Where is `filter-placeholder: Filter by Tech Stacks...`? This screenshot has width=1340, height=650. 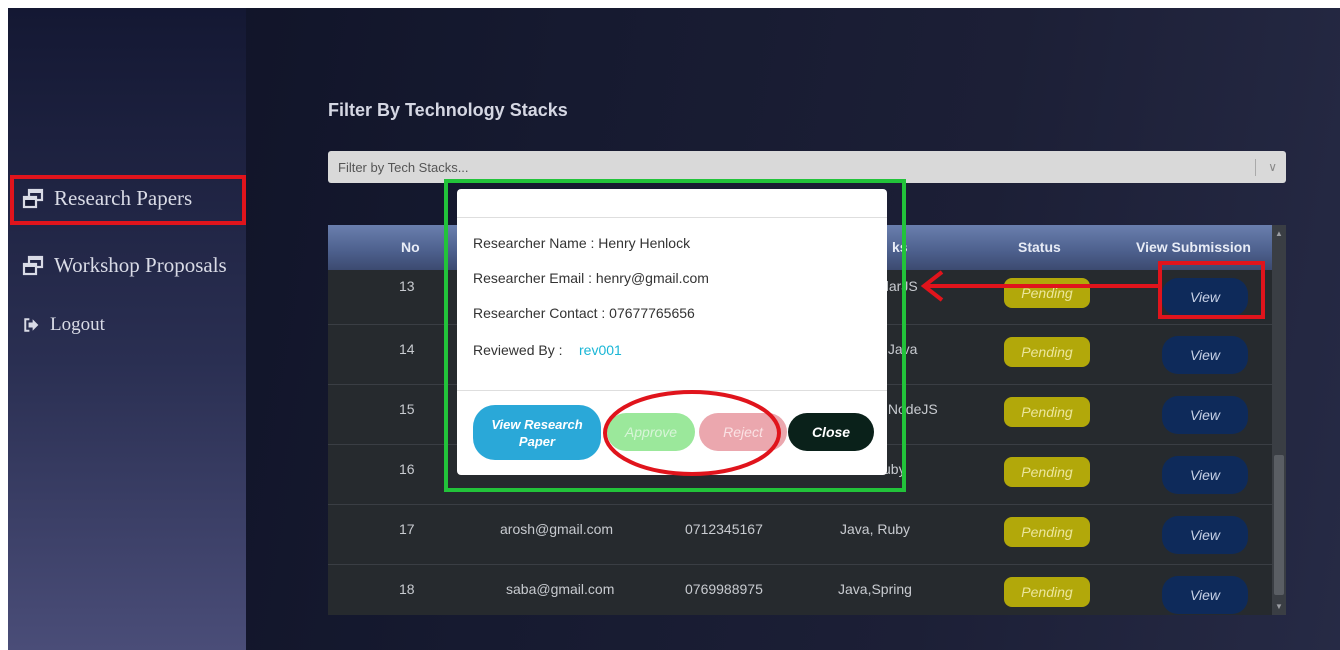
filter-placeholder: Filter by Tech Stacks... is located at coordinates (403, 167).